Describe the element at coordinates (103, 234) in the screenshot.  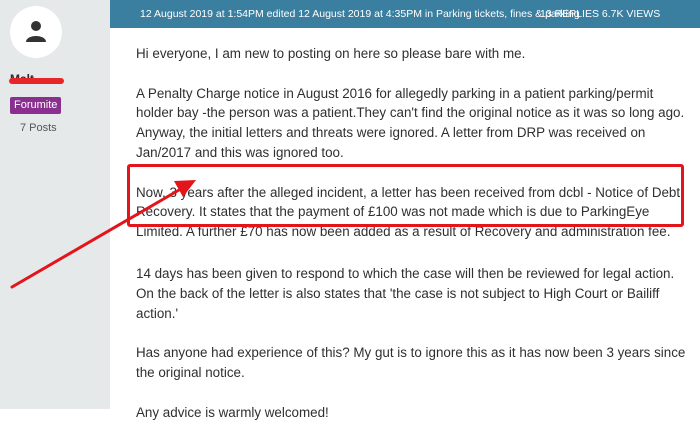
I see `annotation-arrow-icon` at that location.